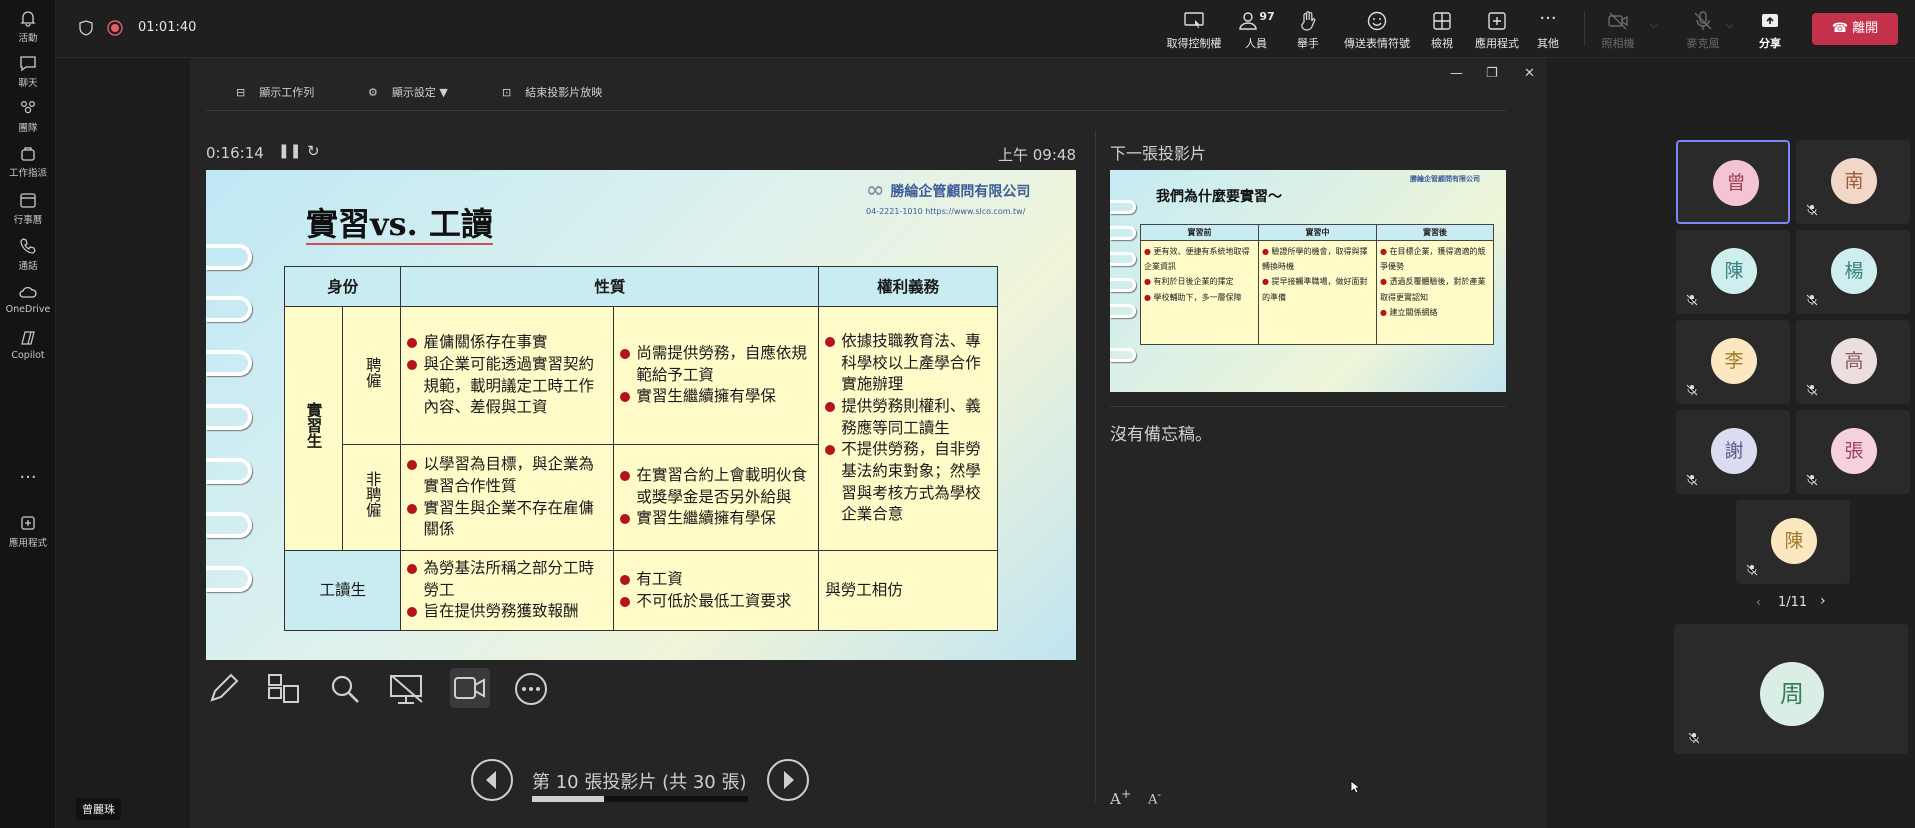  I want to click on decrease-font-icon: A-, so click(1154, 797).